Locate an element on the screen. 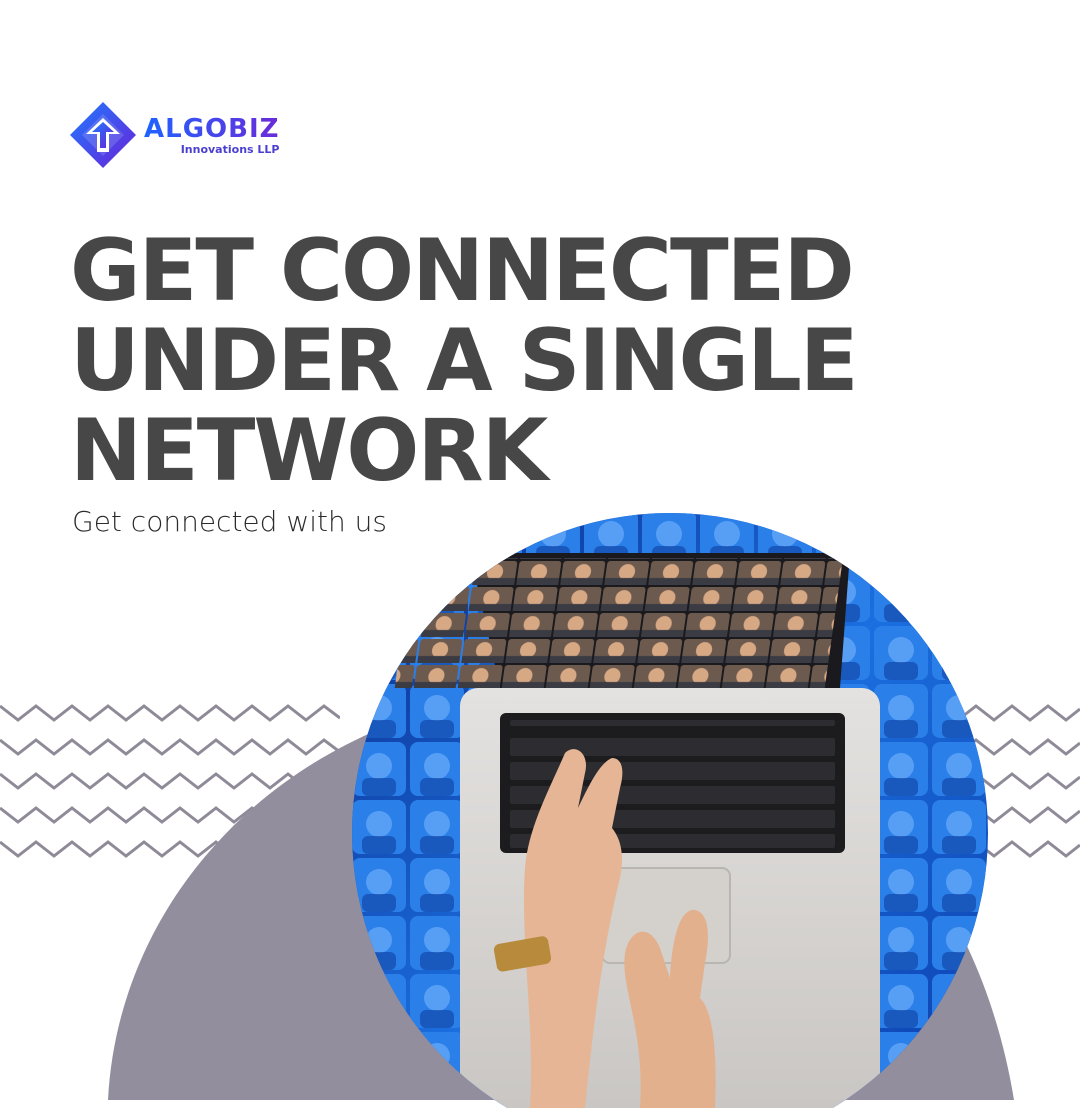  headline-line-2: UNDER A SINGLE is located at coordinates (464, 361).